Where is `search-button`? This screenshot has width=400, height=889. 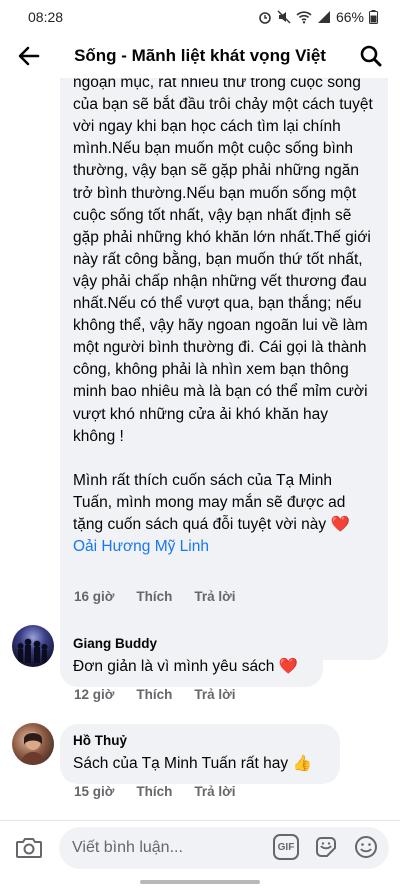
search-button is located at coordinates (371, 56).